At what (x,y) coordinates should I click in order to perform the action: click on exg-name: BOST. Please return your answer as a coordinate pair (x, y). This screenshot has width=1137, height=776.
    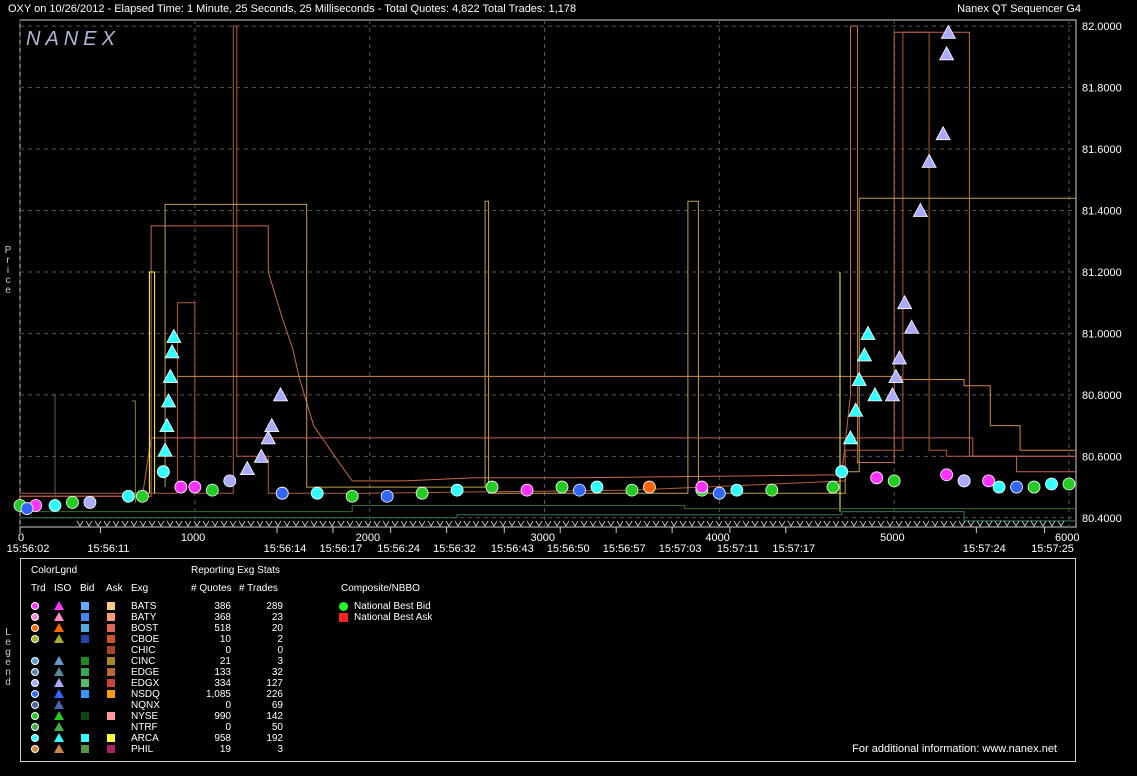
    Looking at the image, I should click on (145, 628).